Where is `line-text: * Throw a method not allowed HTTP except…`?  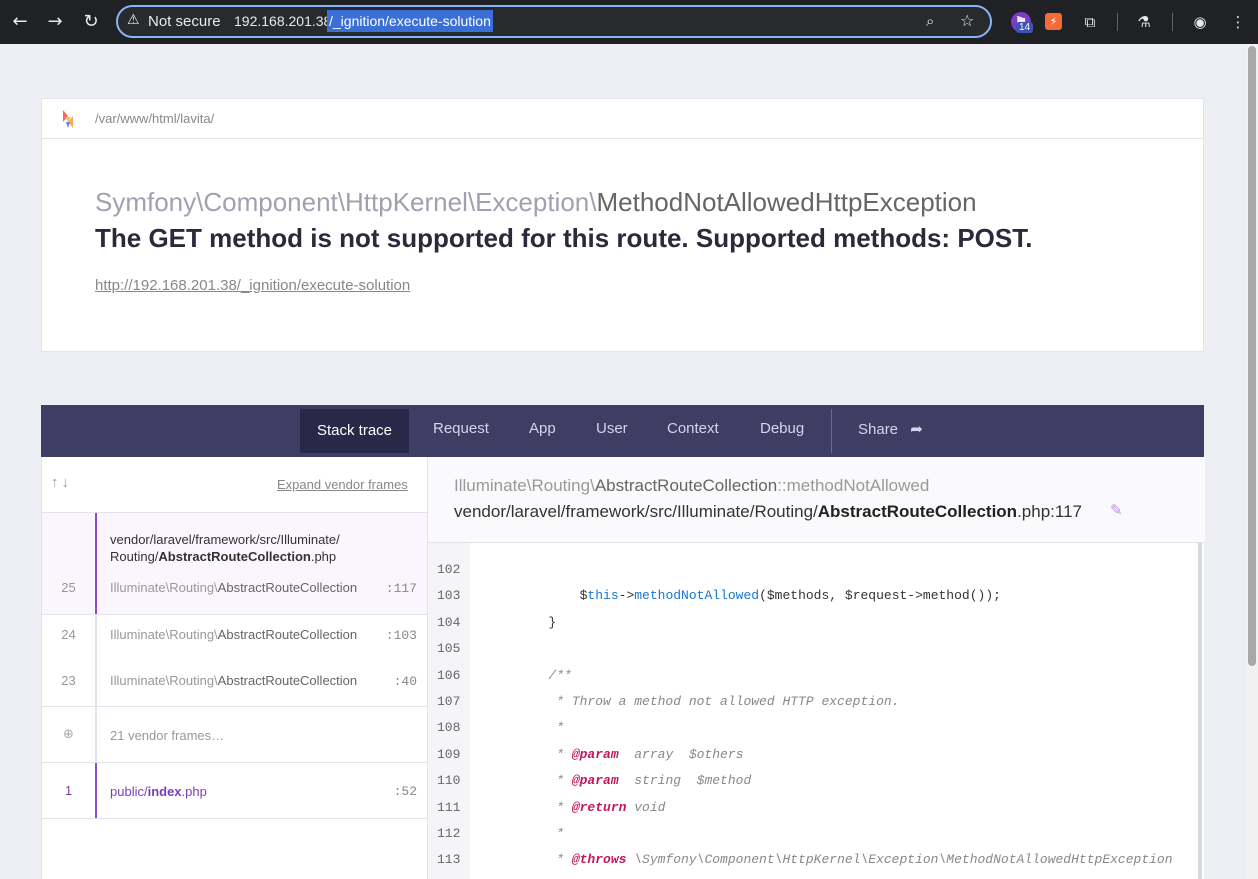
line-text: * Throw a method not allowed HTTP except… is located at coordinates (693, 701).